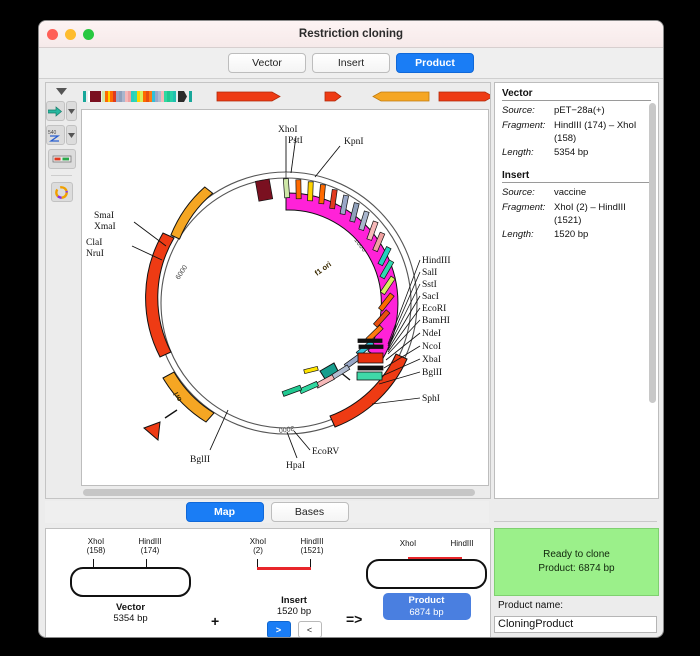  I want to click on product-left-site-label: XhoI, so click(408, 543).